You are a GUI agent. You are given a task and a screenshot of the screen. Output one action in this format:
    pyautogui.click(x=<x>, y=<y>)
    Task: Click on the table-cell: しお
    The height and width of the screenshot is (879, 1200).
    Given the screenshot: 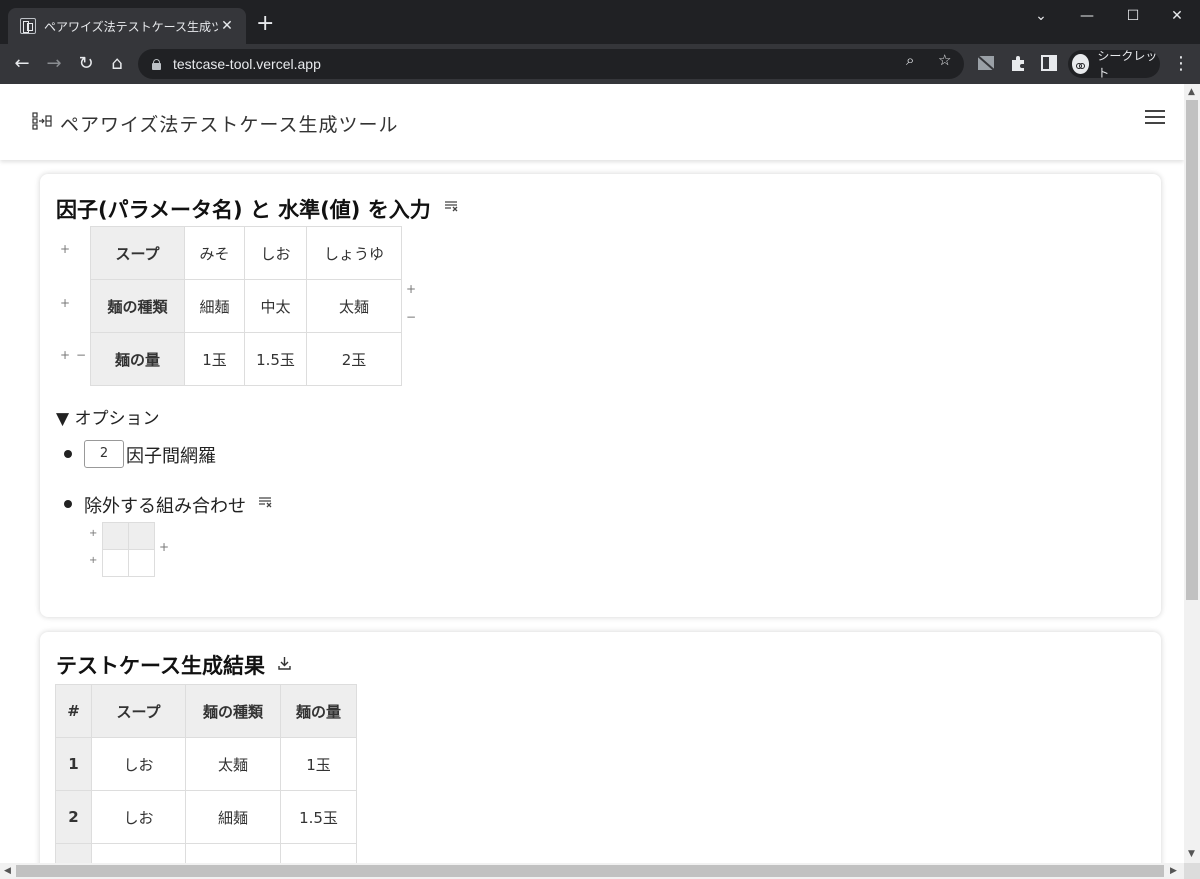 What is the action you would take?
    pyautogui.click(x=138, y=764)
    